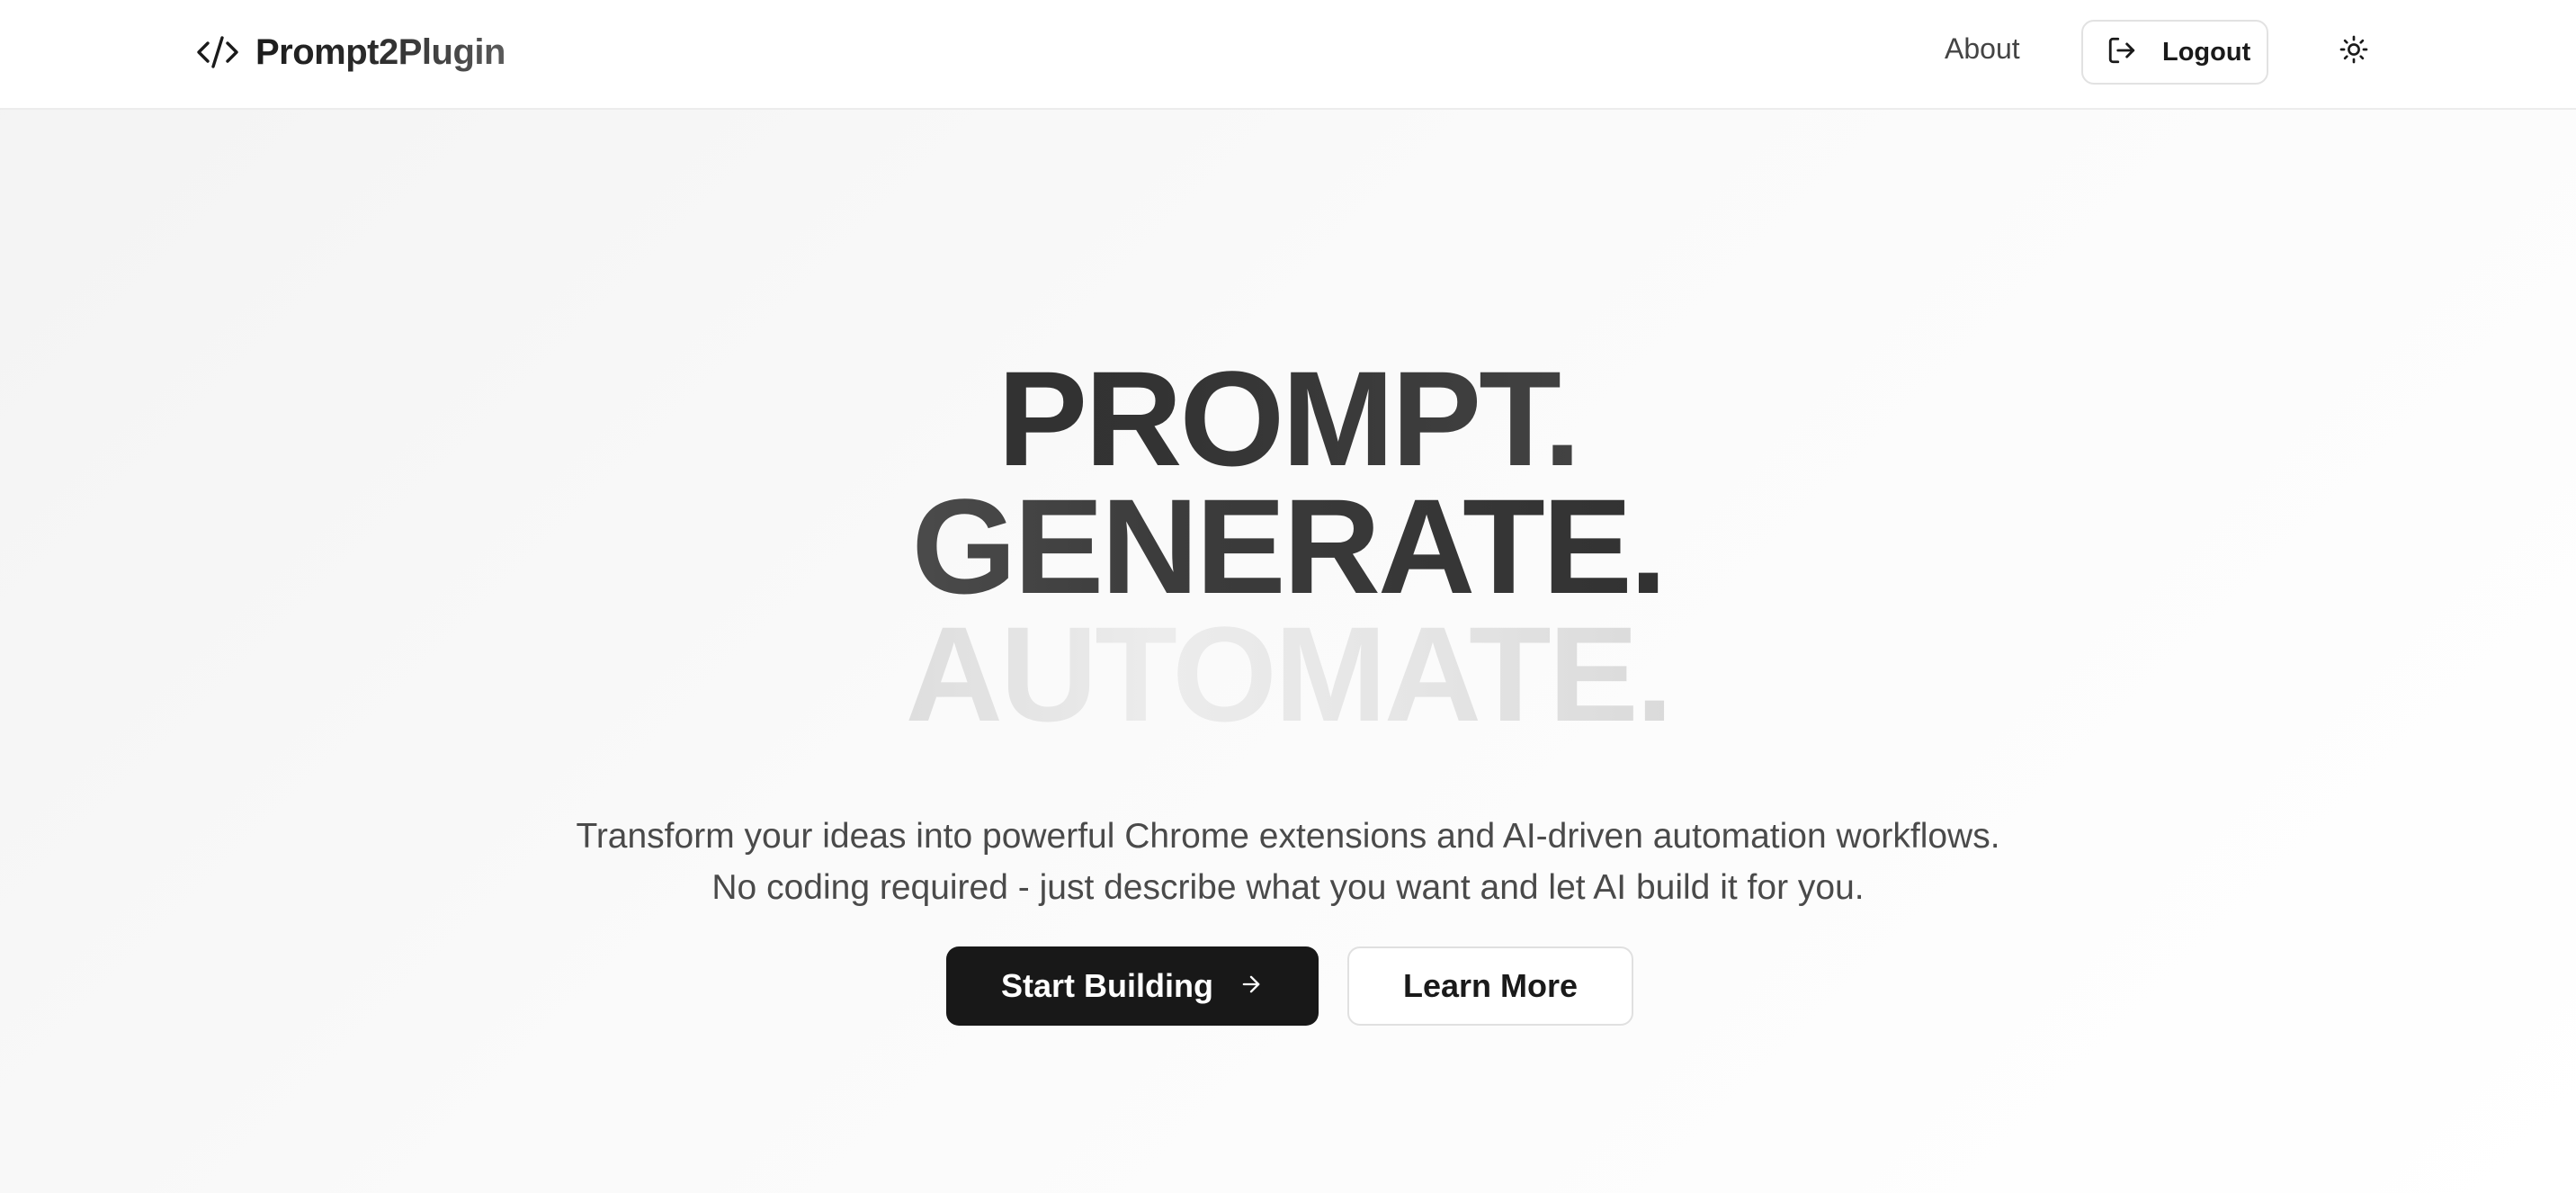 This screenshot has width=2576, height=1193. I want to click on theme-toggle-button, so click(2354, 51).